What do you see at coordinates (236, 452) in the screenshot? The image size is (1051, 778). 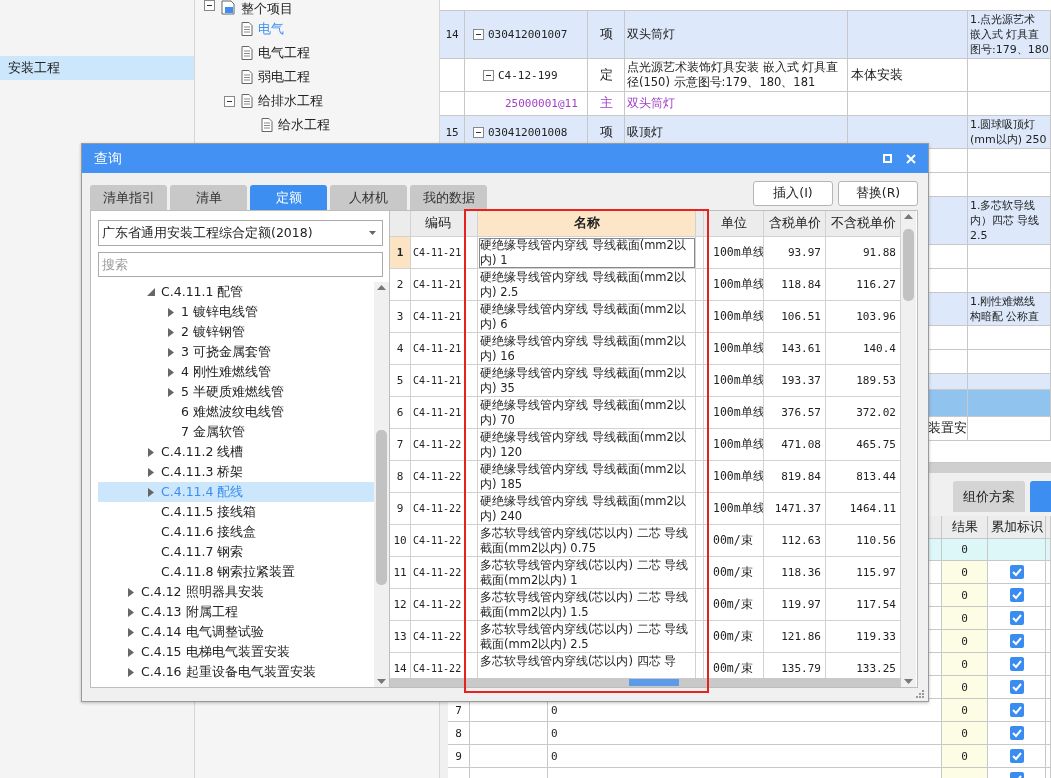 I see `tree-item: C.4.11.2 线槽` at bounding box center [236, 452].